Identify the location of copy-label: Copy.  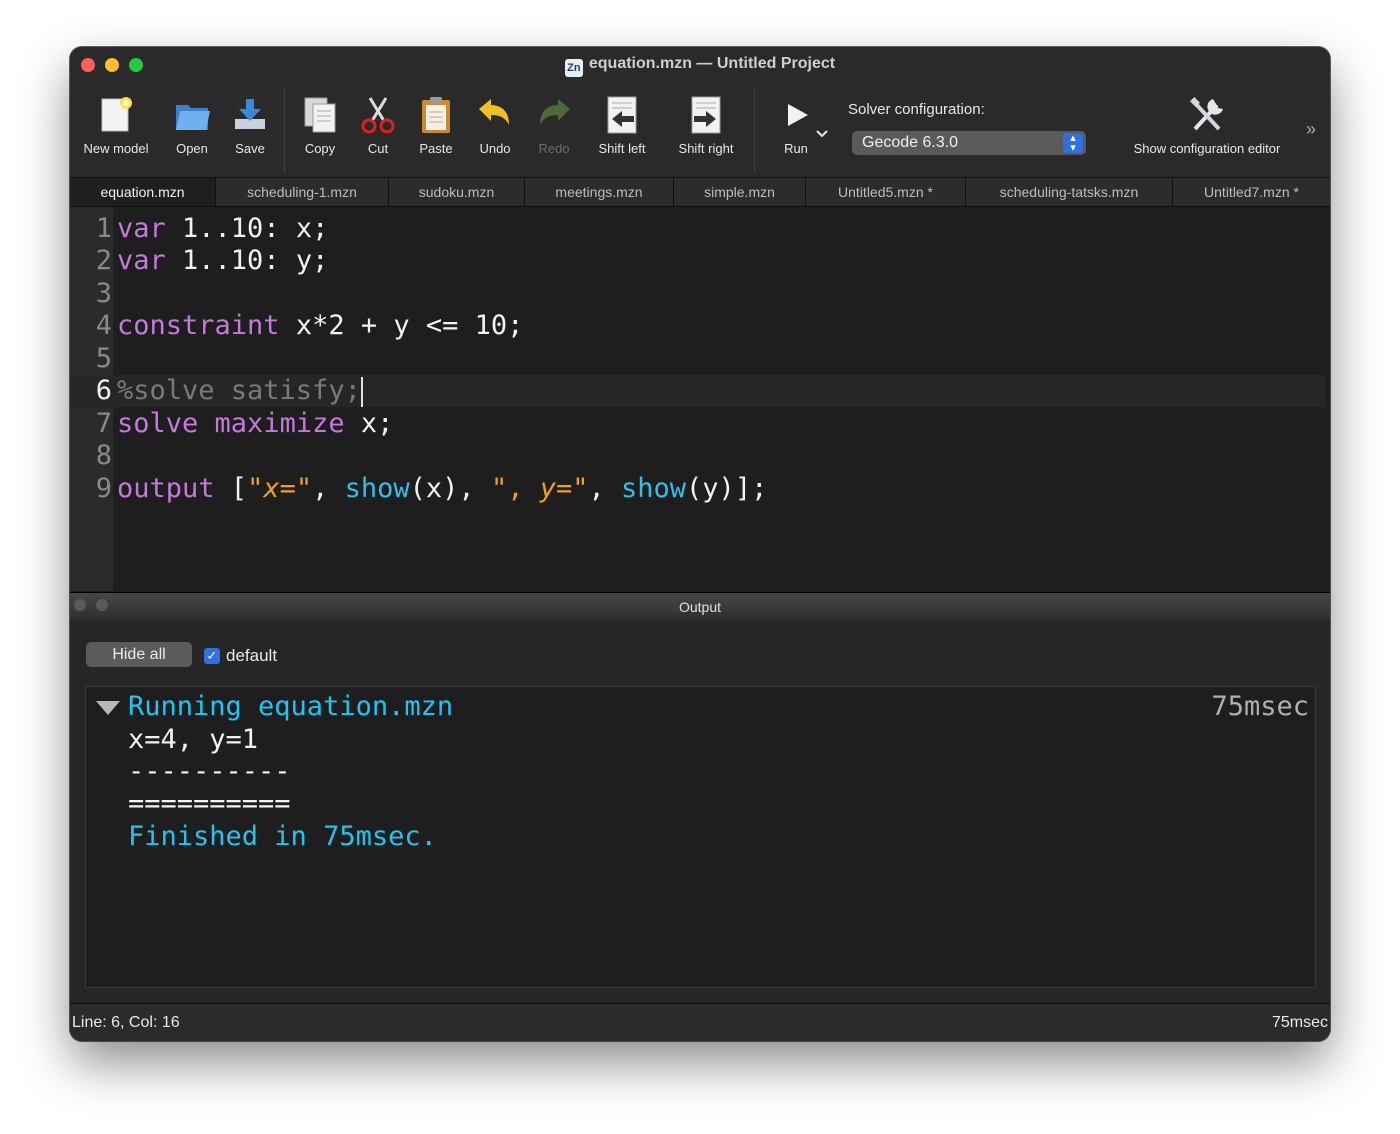
(320, 148).